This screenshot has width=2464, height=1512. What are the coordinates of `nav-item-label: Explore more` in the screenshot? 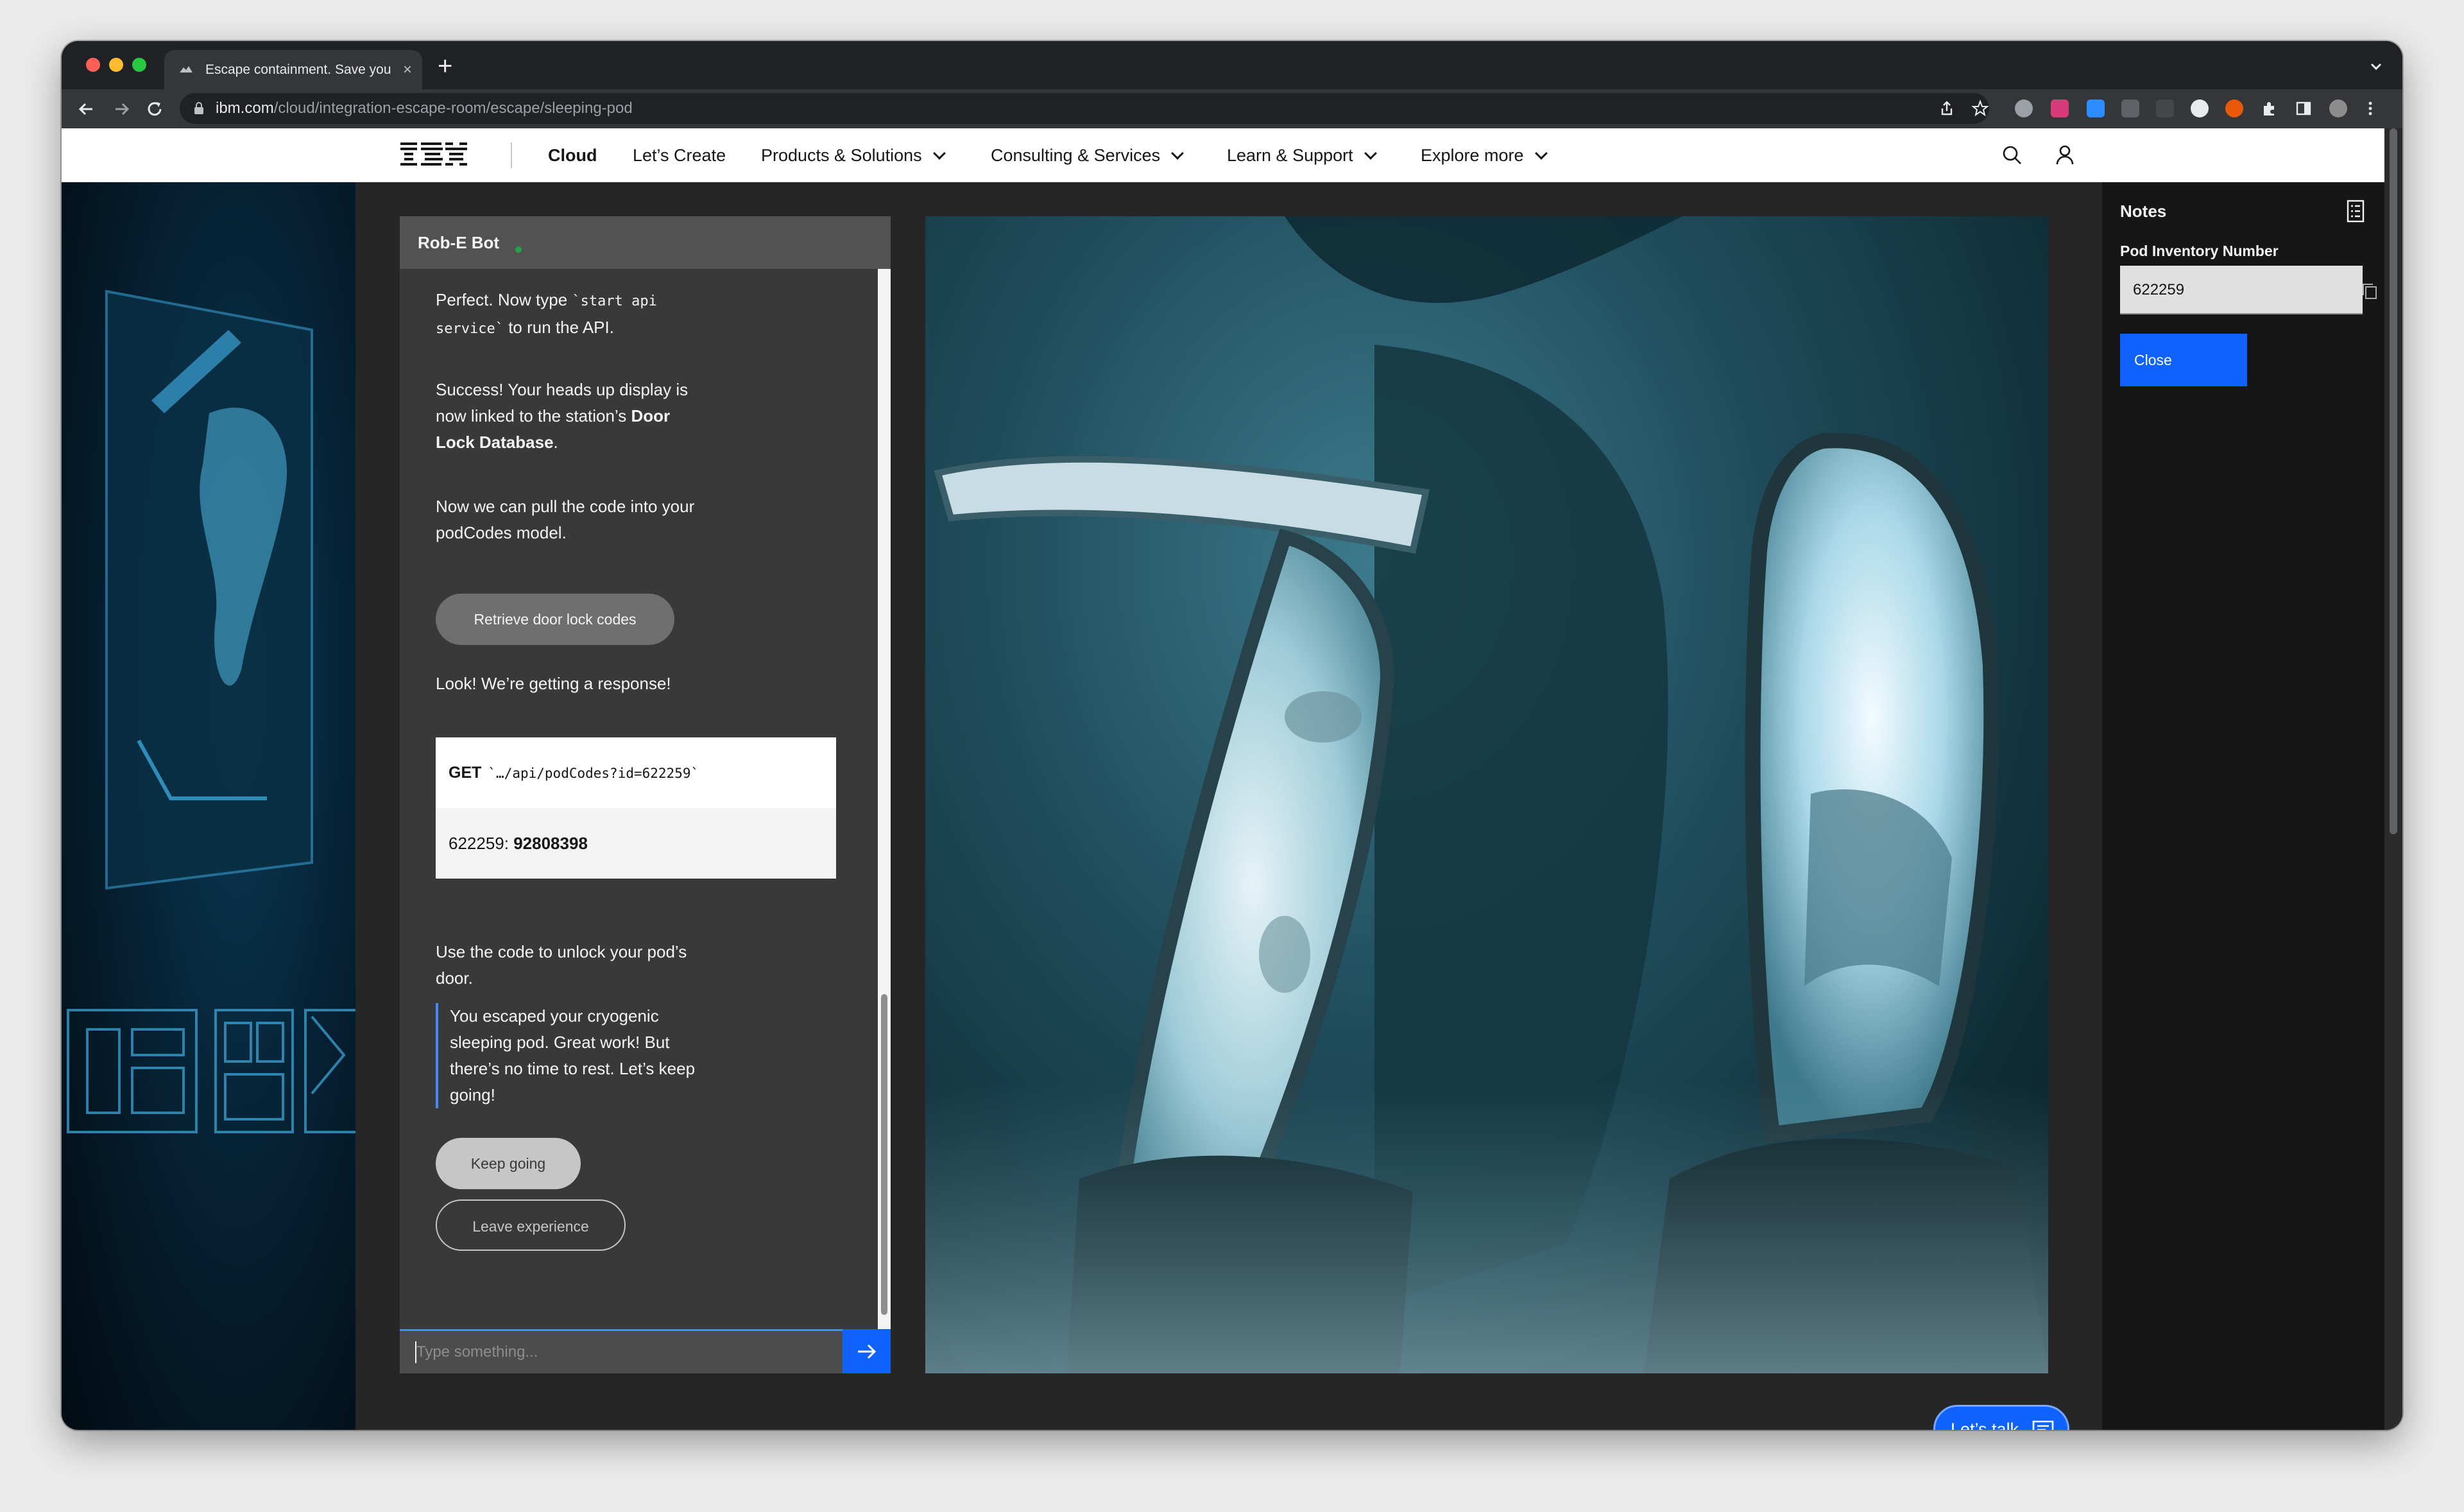 It's located at (1472, 155).